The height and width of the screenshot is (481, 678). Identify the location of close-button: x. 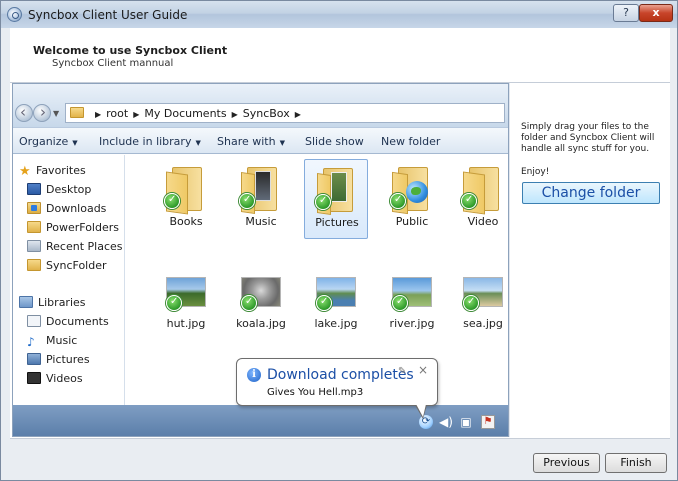
(656, 13).